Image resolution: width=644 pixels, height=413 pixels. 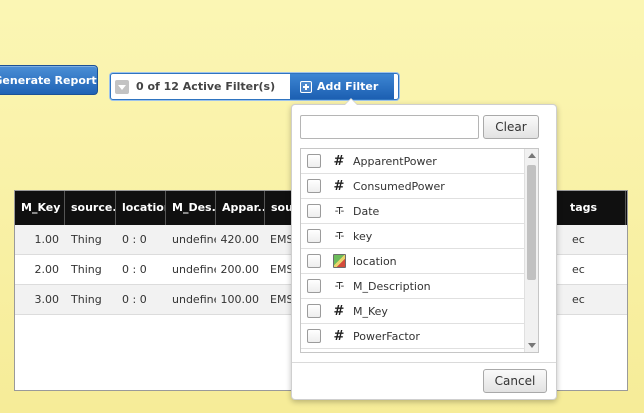 I want to click on column-header-m-key: M_Key, so click(x=40, y=208).